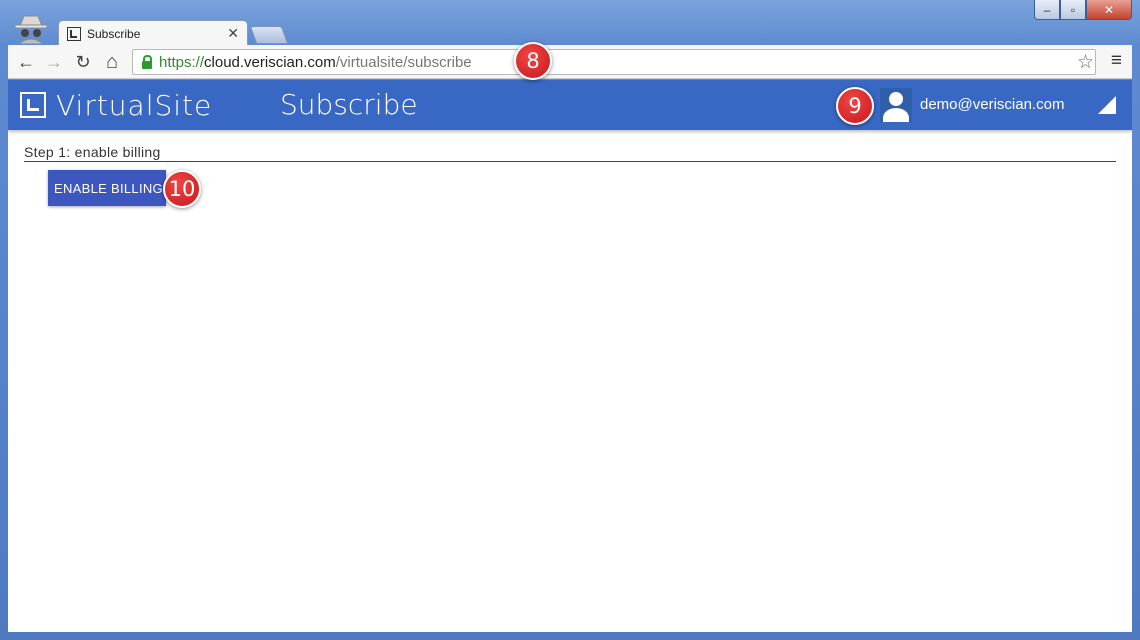 This screenshot has width=1140, height=640. Describe the element at coordinates (182, 189) in the screenshot. I see `callout-badge-10: 10` at that location.